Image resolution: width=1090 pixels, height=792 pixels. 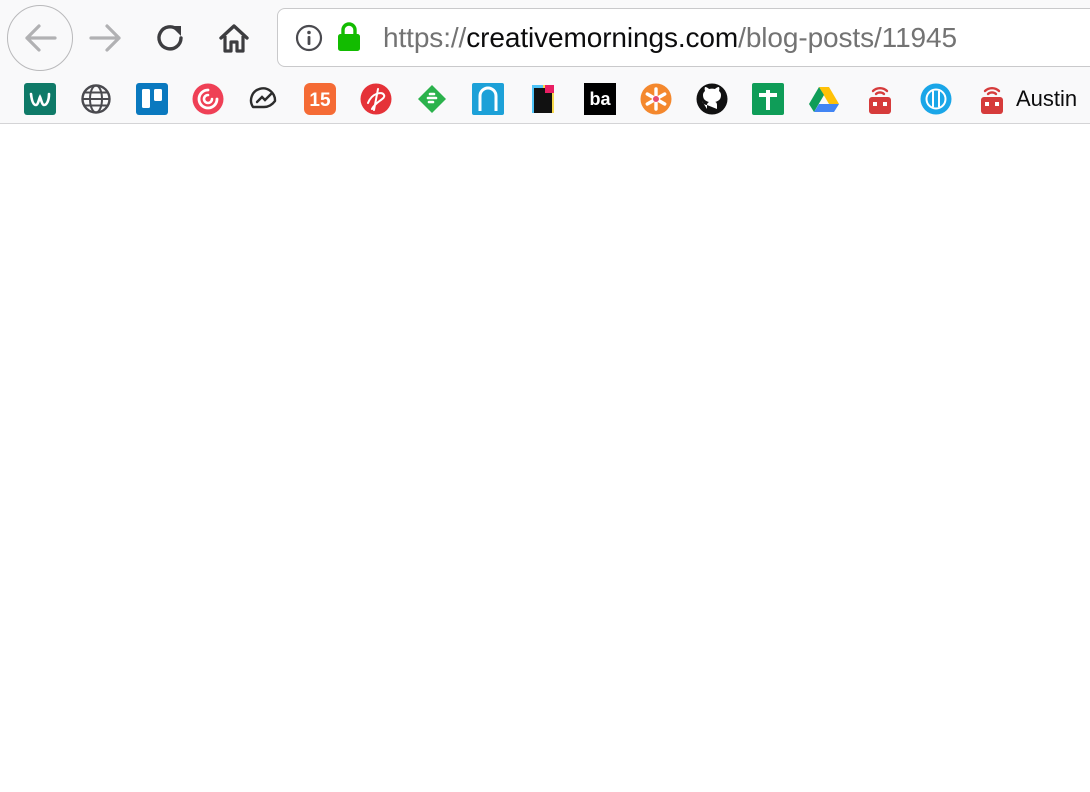 I want to click on pocket-icon, so click(x=208, y=99).